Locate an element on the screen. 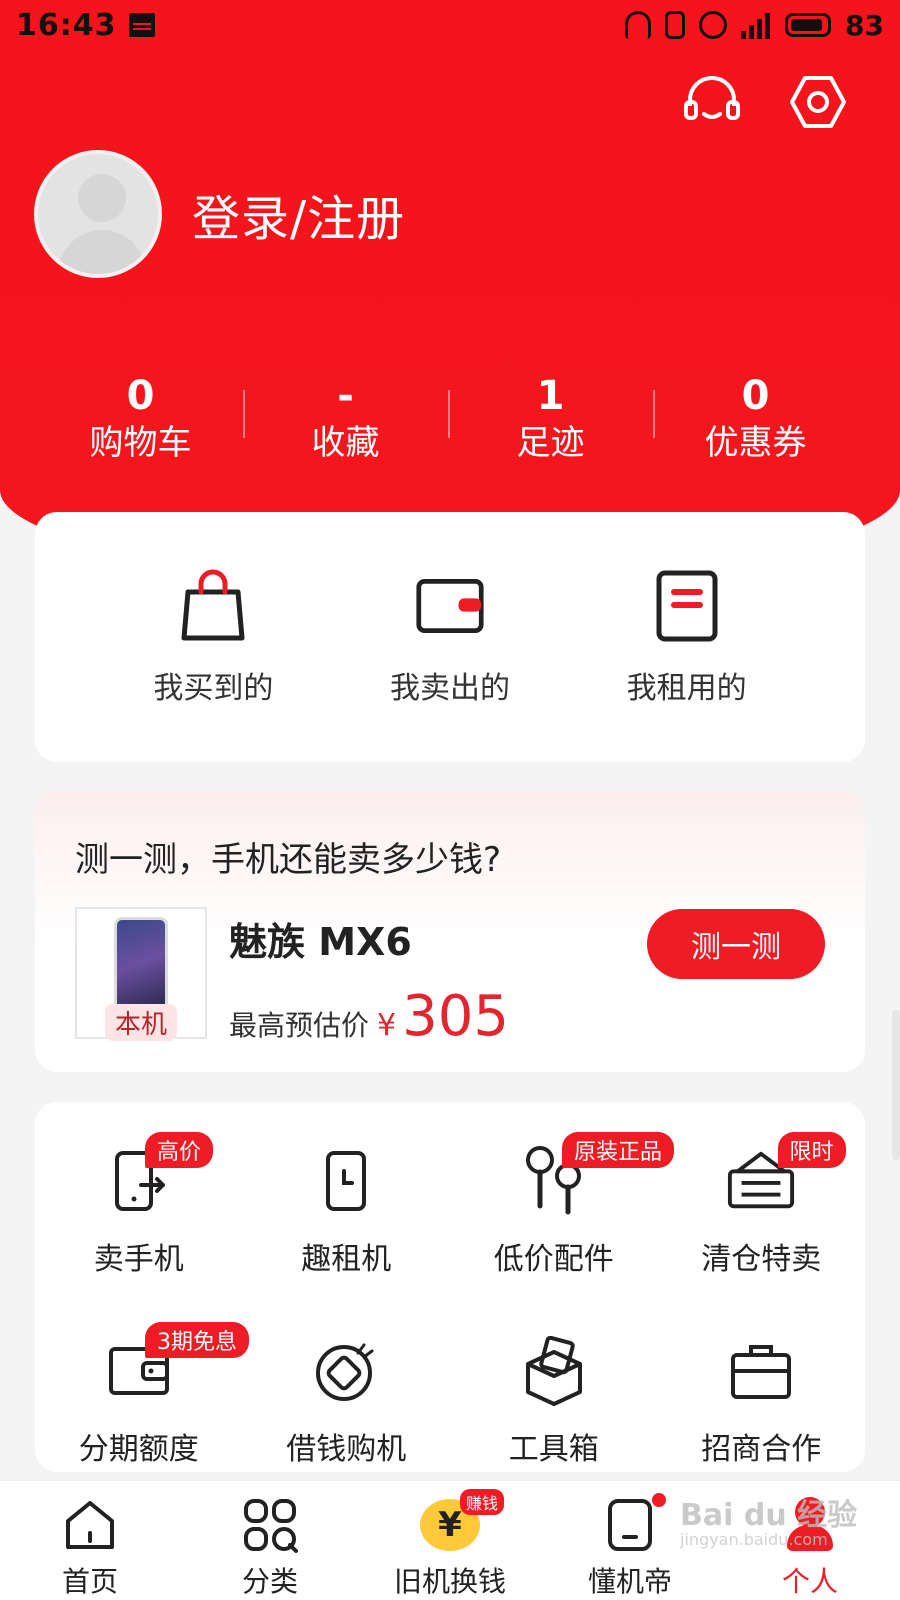  tab-category: 分类 is located at coordinates (270, 1540).